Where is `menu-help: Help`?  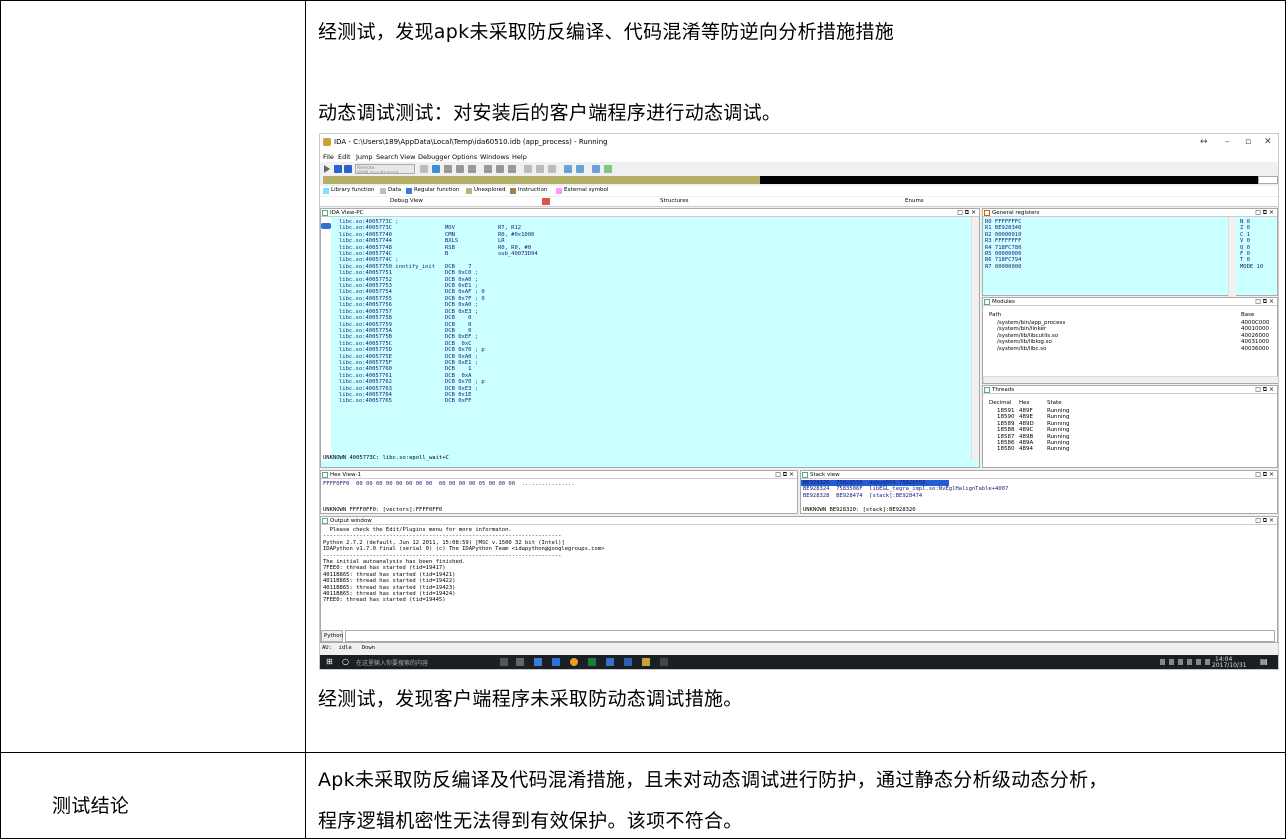
menu-help: Help is located at coordinates (519, 157).